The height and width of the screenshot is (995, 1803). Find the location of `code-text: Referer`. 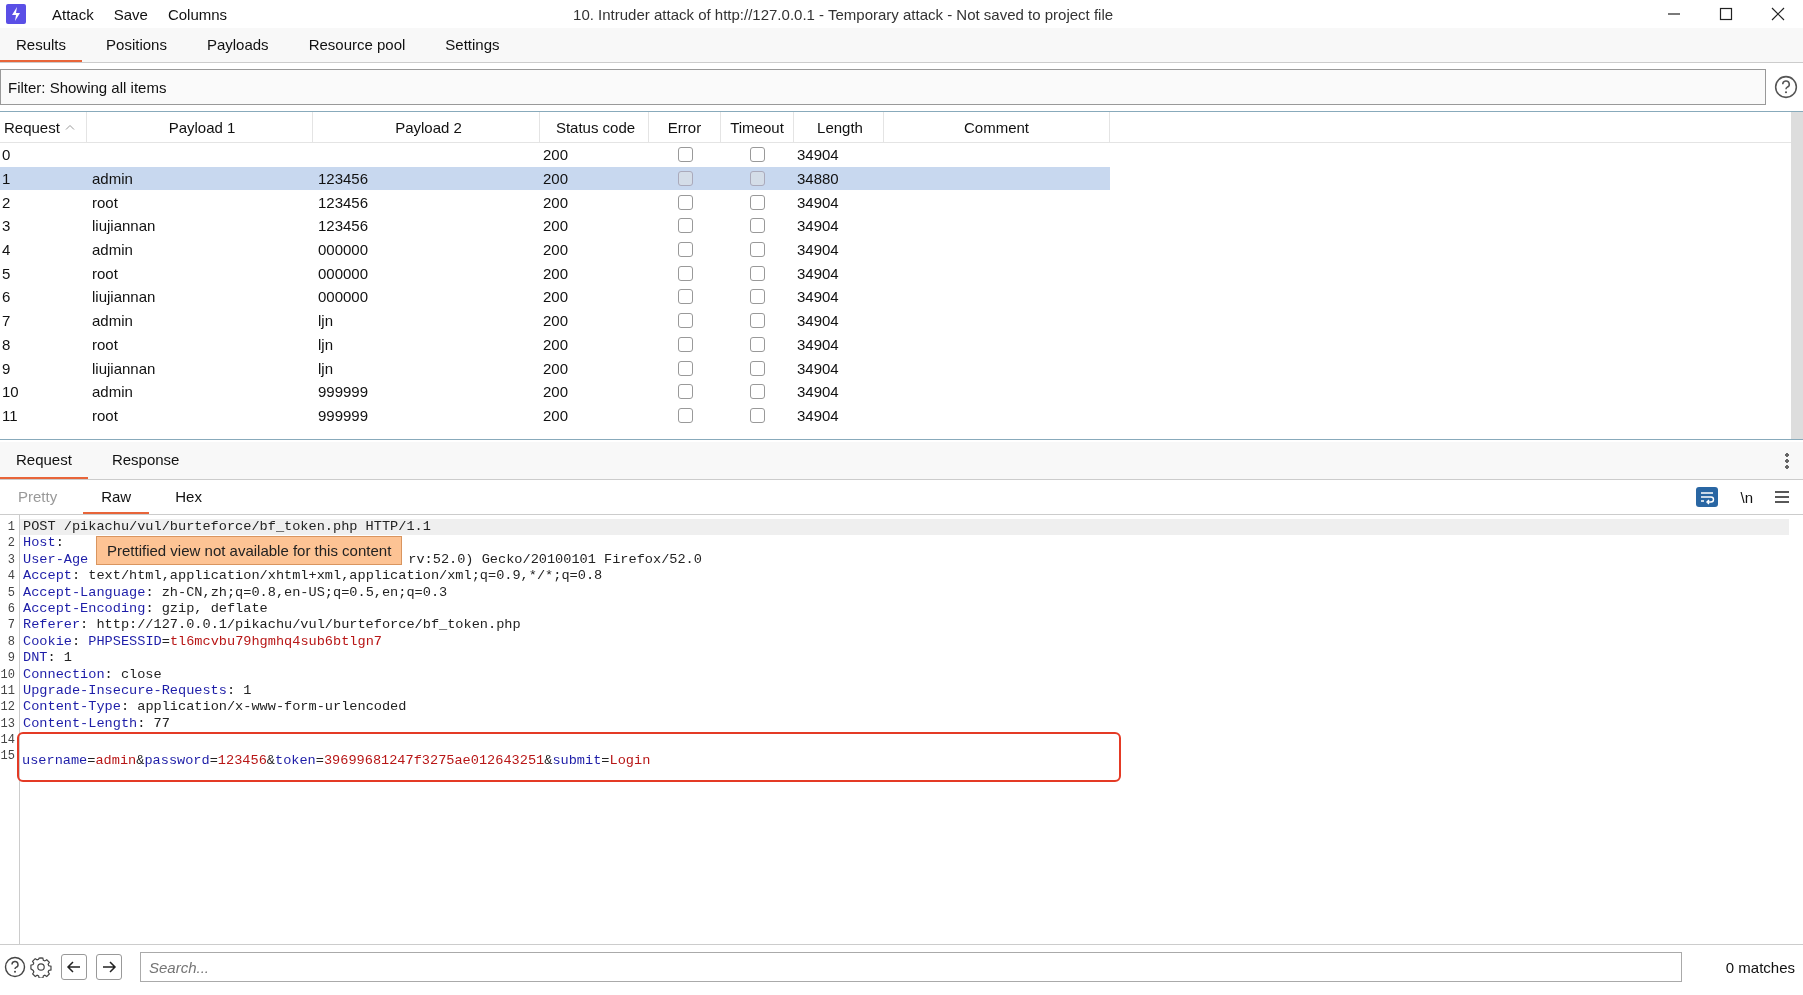

code-text: Referer is located at coordinates (52, 625).